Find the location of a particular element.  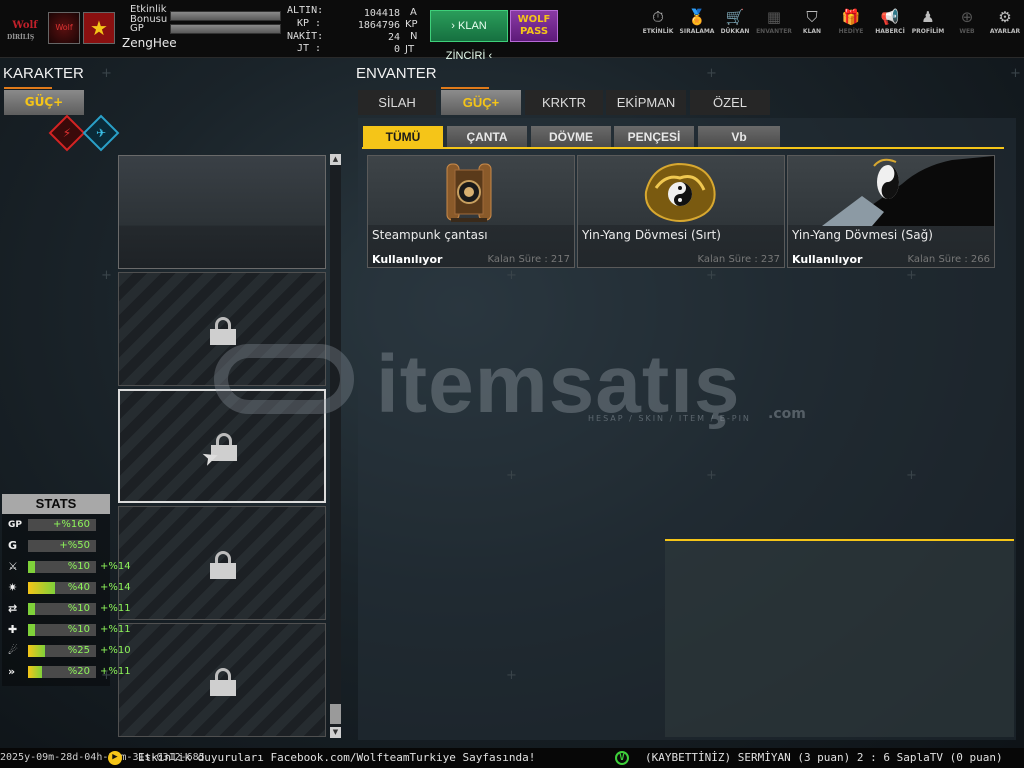

cart-icon: 🛒 is located at coordinates (735, 17).